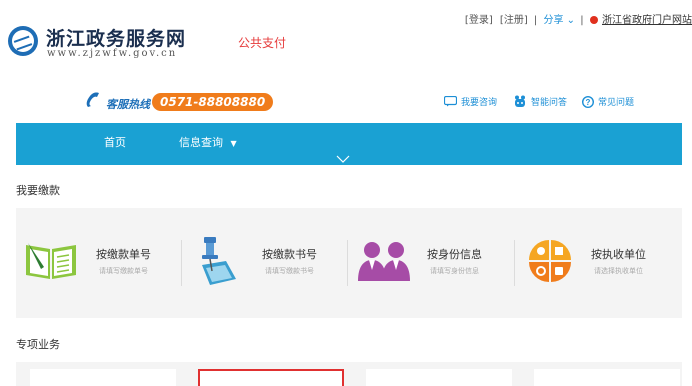 The width and height of the screenshot is (692, 386). What do you see at coordinates (123, 254) in the screenshot?
I see `pay-item-title: 按缴款单号` at bounding box center [123, 254].